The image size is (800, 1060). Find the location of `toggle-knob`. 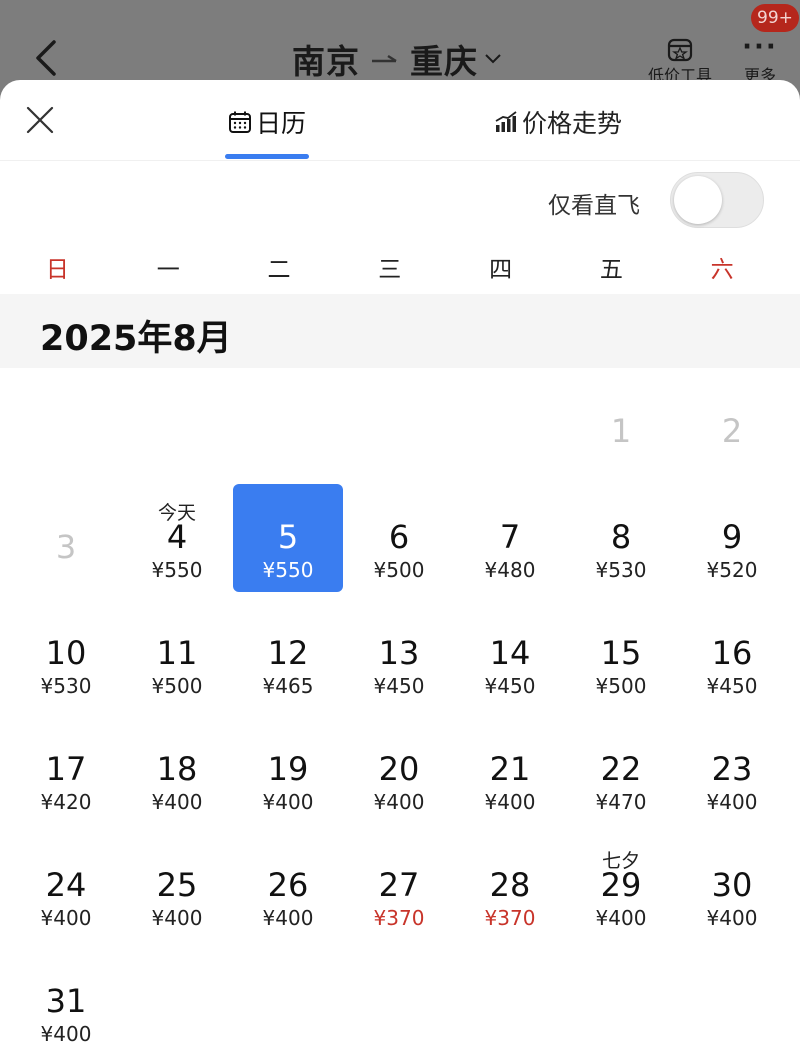

toggle-knob is located at coordinates (698, 200).